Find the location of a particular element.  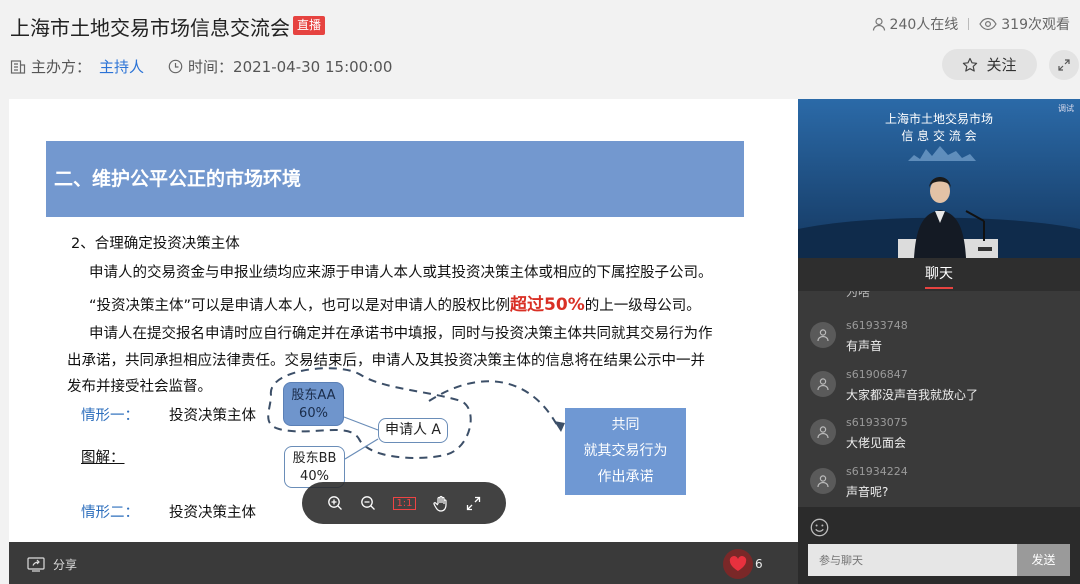

organizer-icon is located at coordinates (18, 66).